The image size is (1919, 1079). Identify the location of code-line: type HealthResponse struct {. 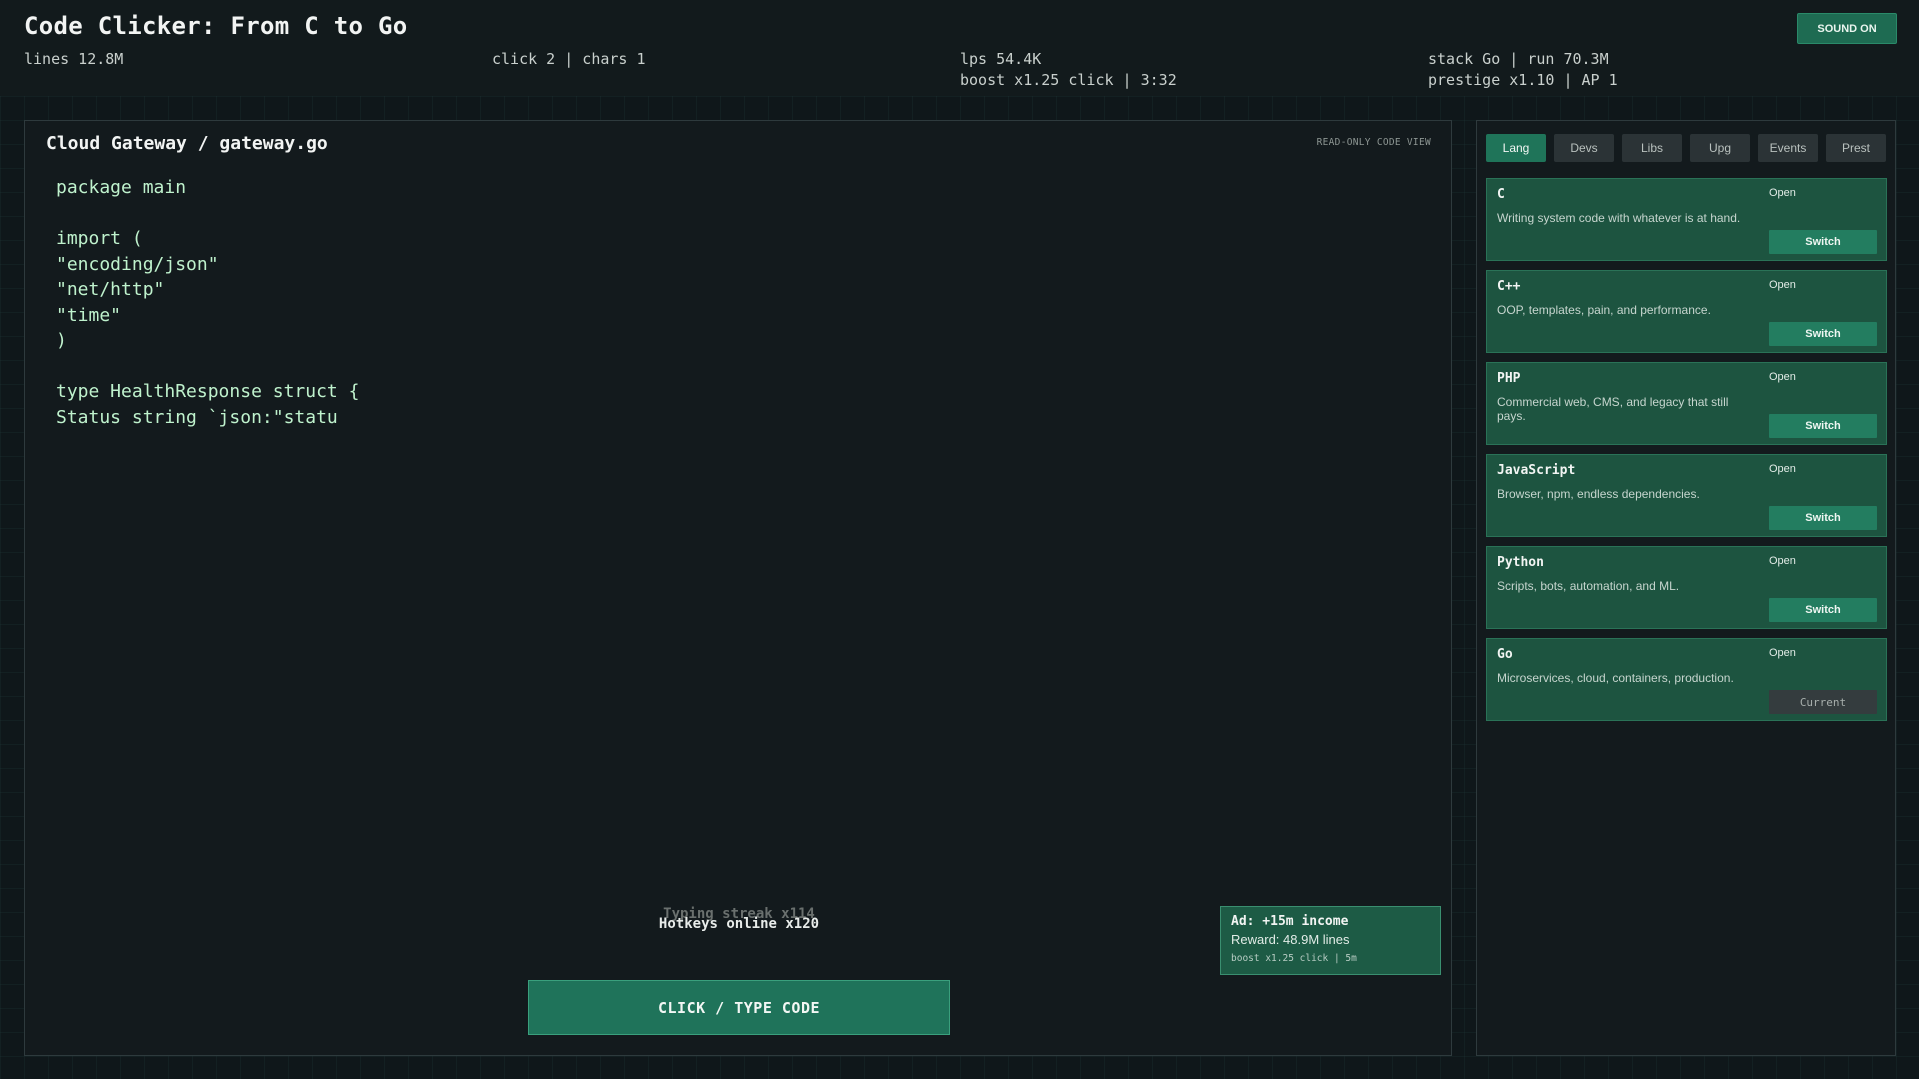
(208, 391).